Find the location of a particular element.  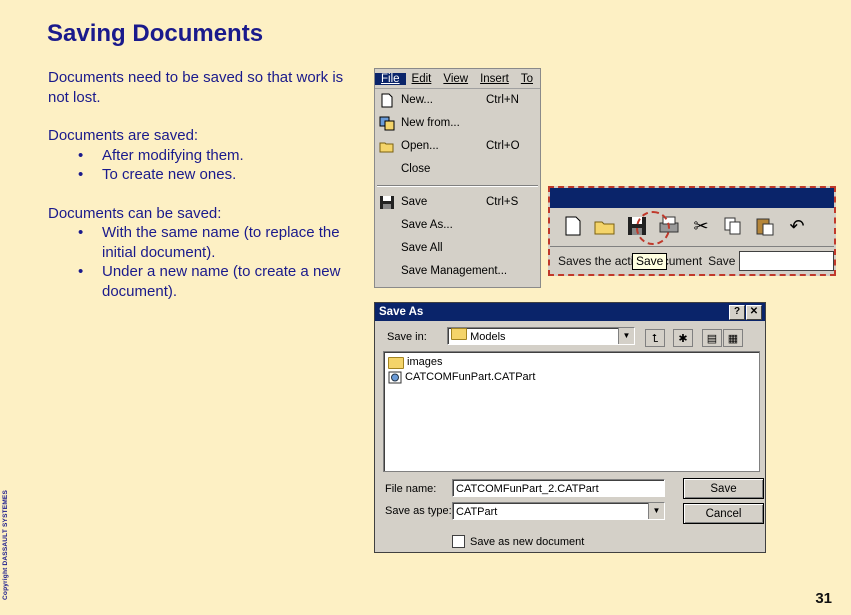

list-item: images is located at coordinates (415, 362).